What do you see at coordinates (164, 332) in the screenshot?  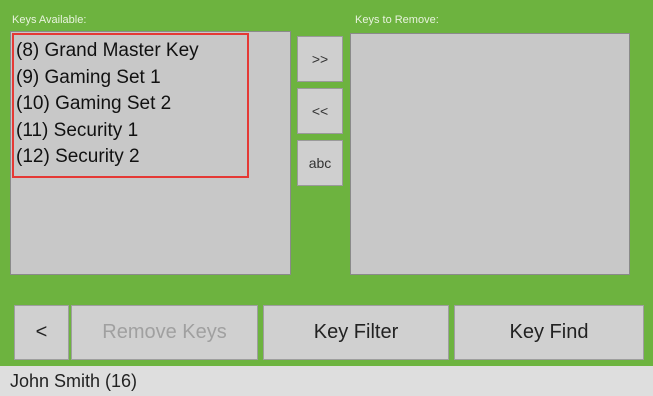 I see `remove-keys-button: Remove Keys` at bounding box center [164, 332].